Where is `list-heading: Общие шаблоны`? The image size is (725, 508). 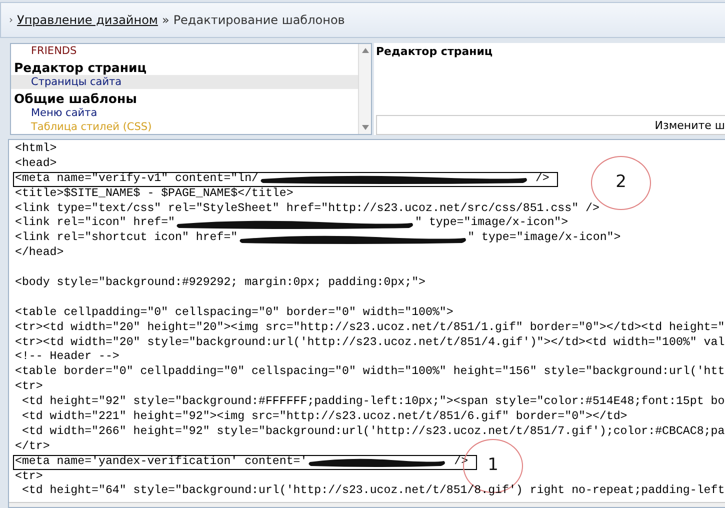
list-heading: Общие шаблоны is located at coordinates (75, 98).